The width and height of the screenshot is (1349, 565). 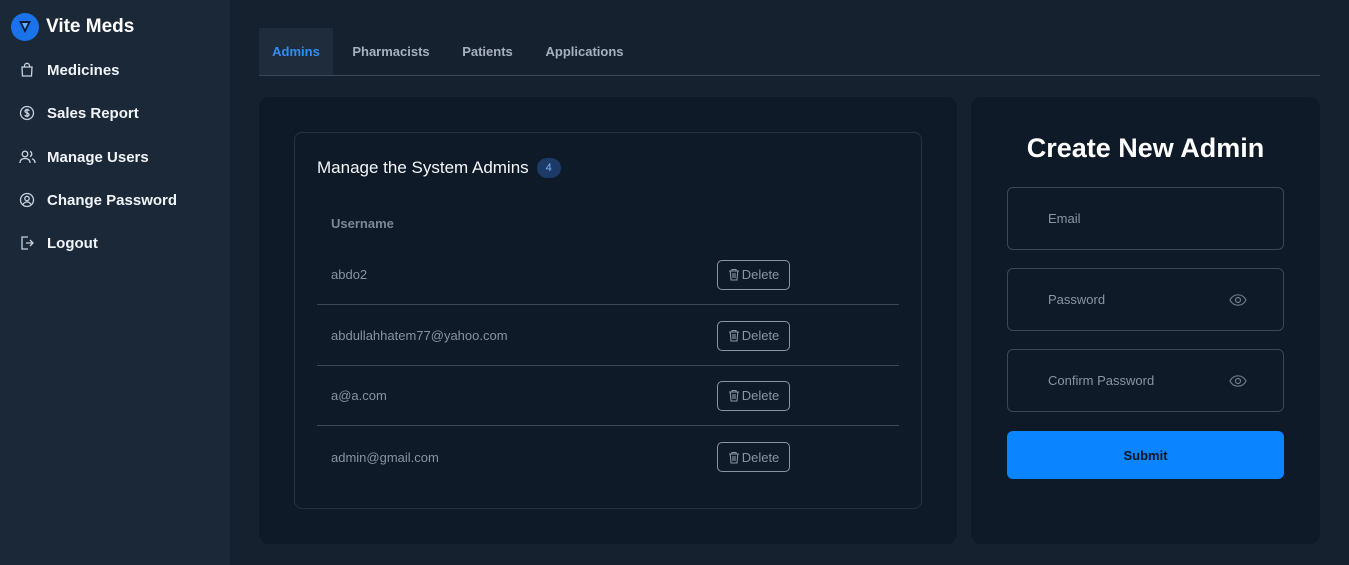 I want to click on brand-name: Vite Meds, so click(x=90, y=26).